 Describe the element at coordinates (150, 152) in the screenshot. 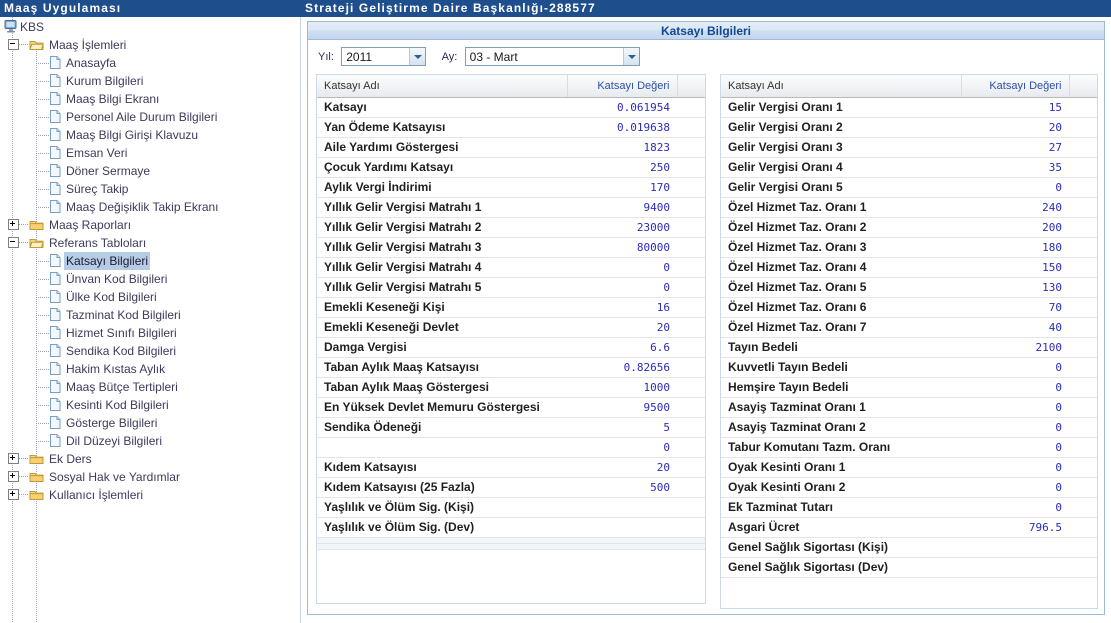

I see `tree-node-emsan-veri: Emsan Veri` at that location.